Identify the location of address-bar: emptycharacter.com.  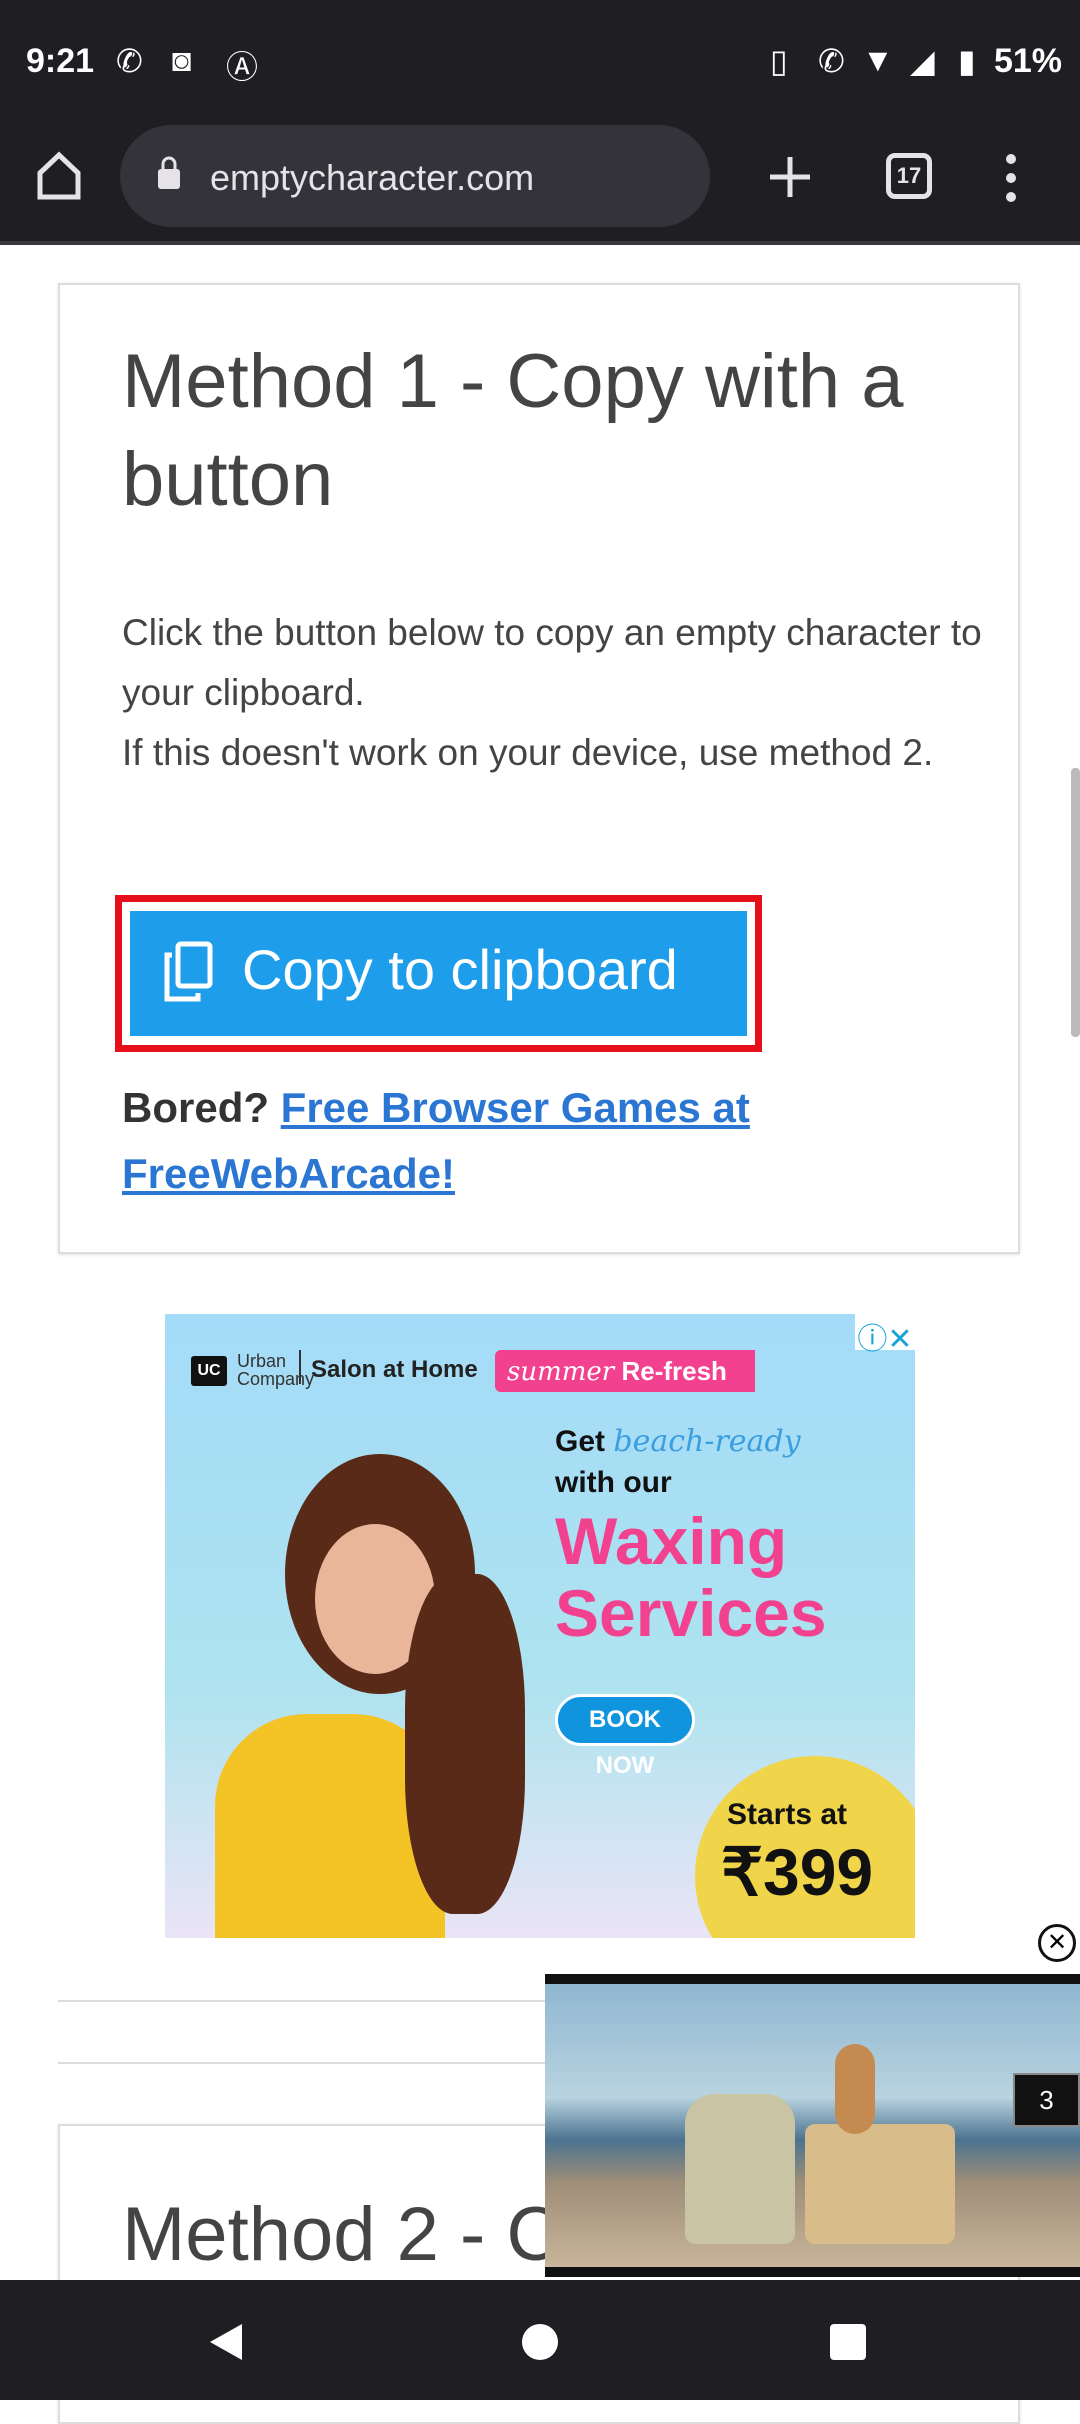
(415, 176).